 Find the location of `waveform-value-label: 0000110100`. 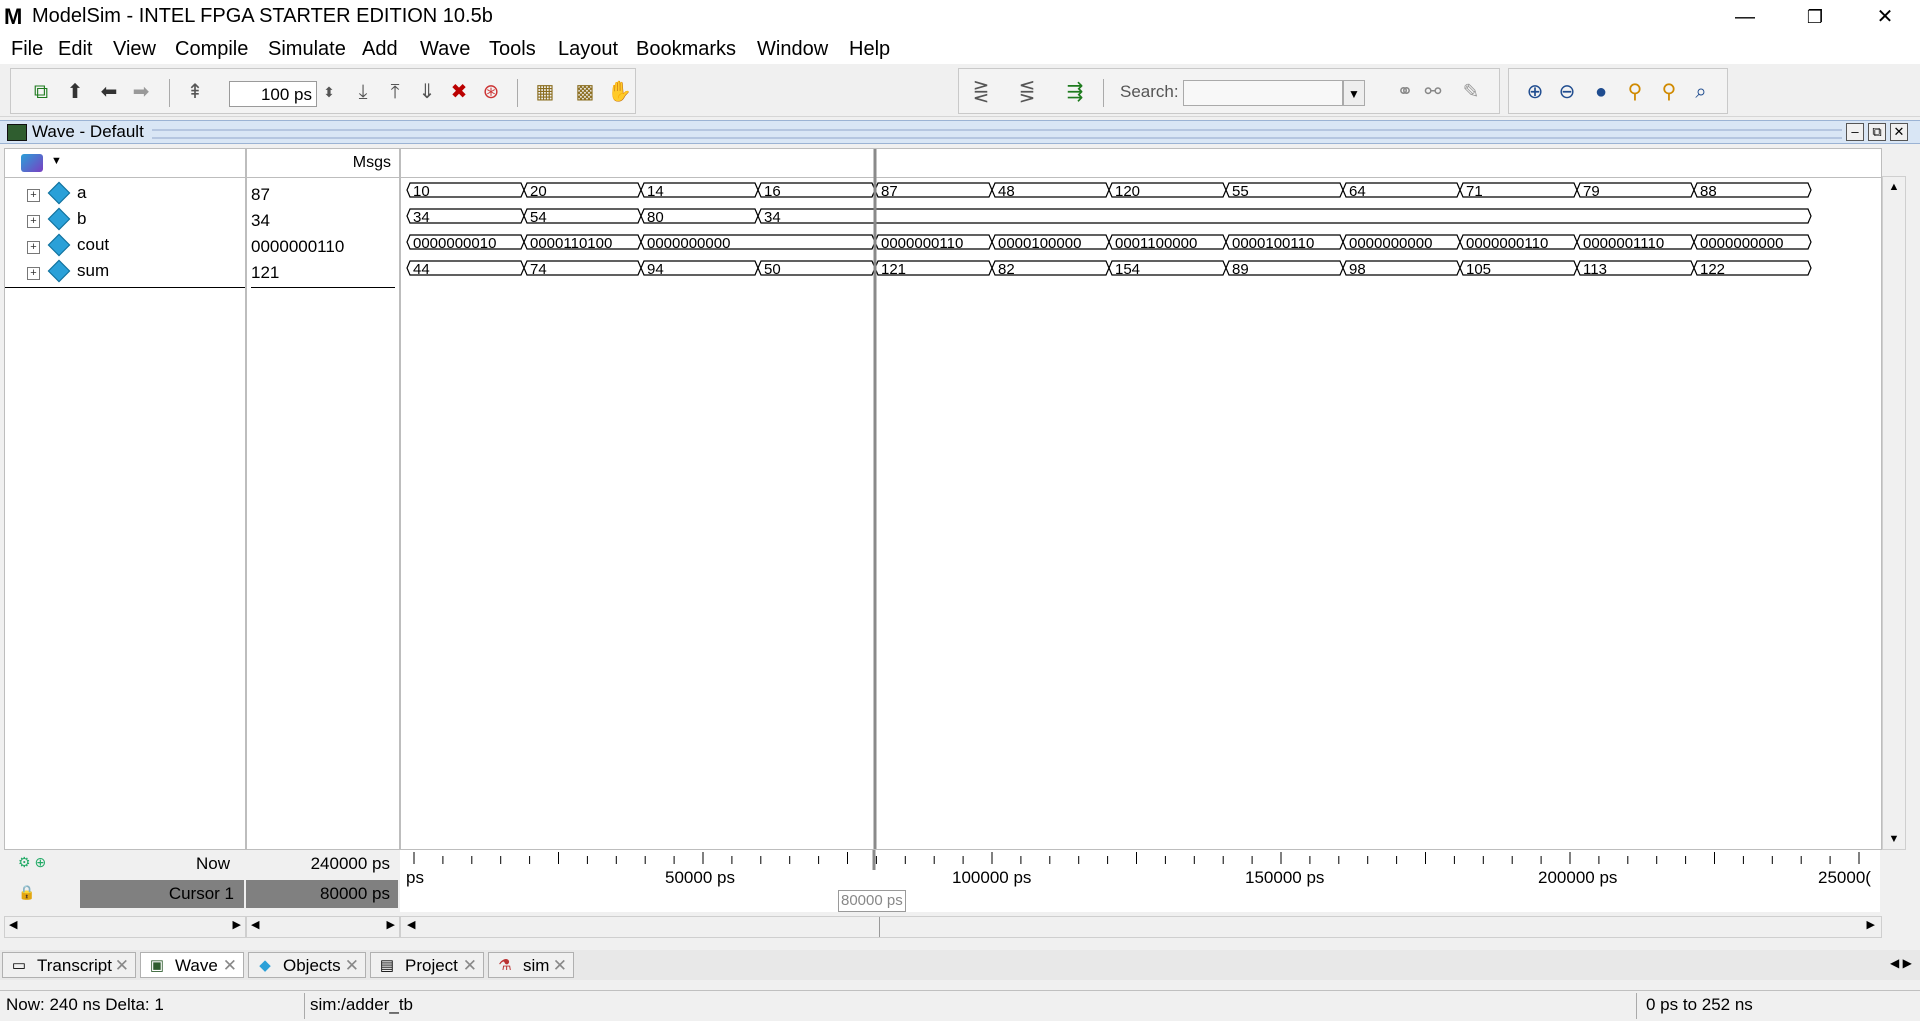

waveform-value-label: 0000110100 is located at coordinates (571, 243).